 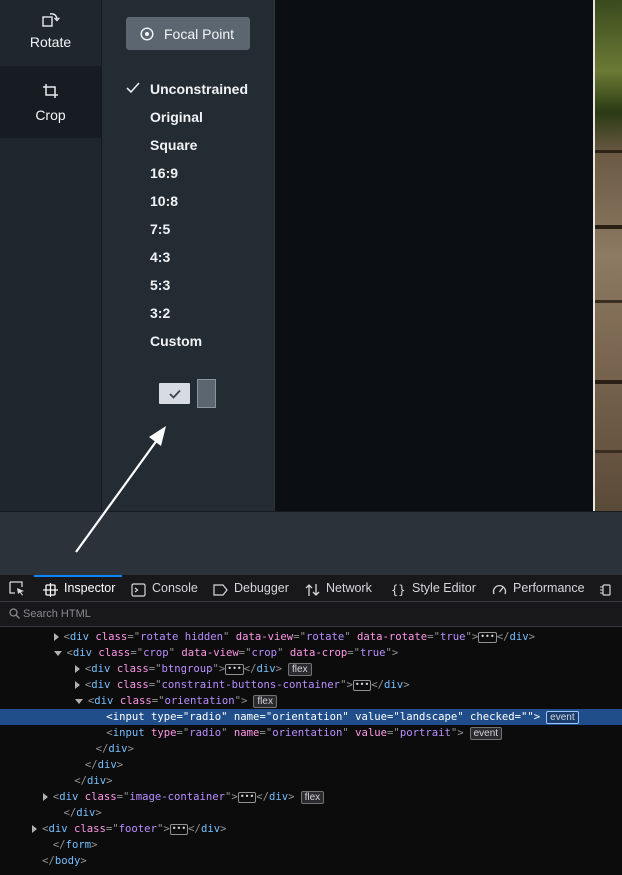 I want to click on tab-debugger-label: Debugger, so click(x=261, y=587).